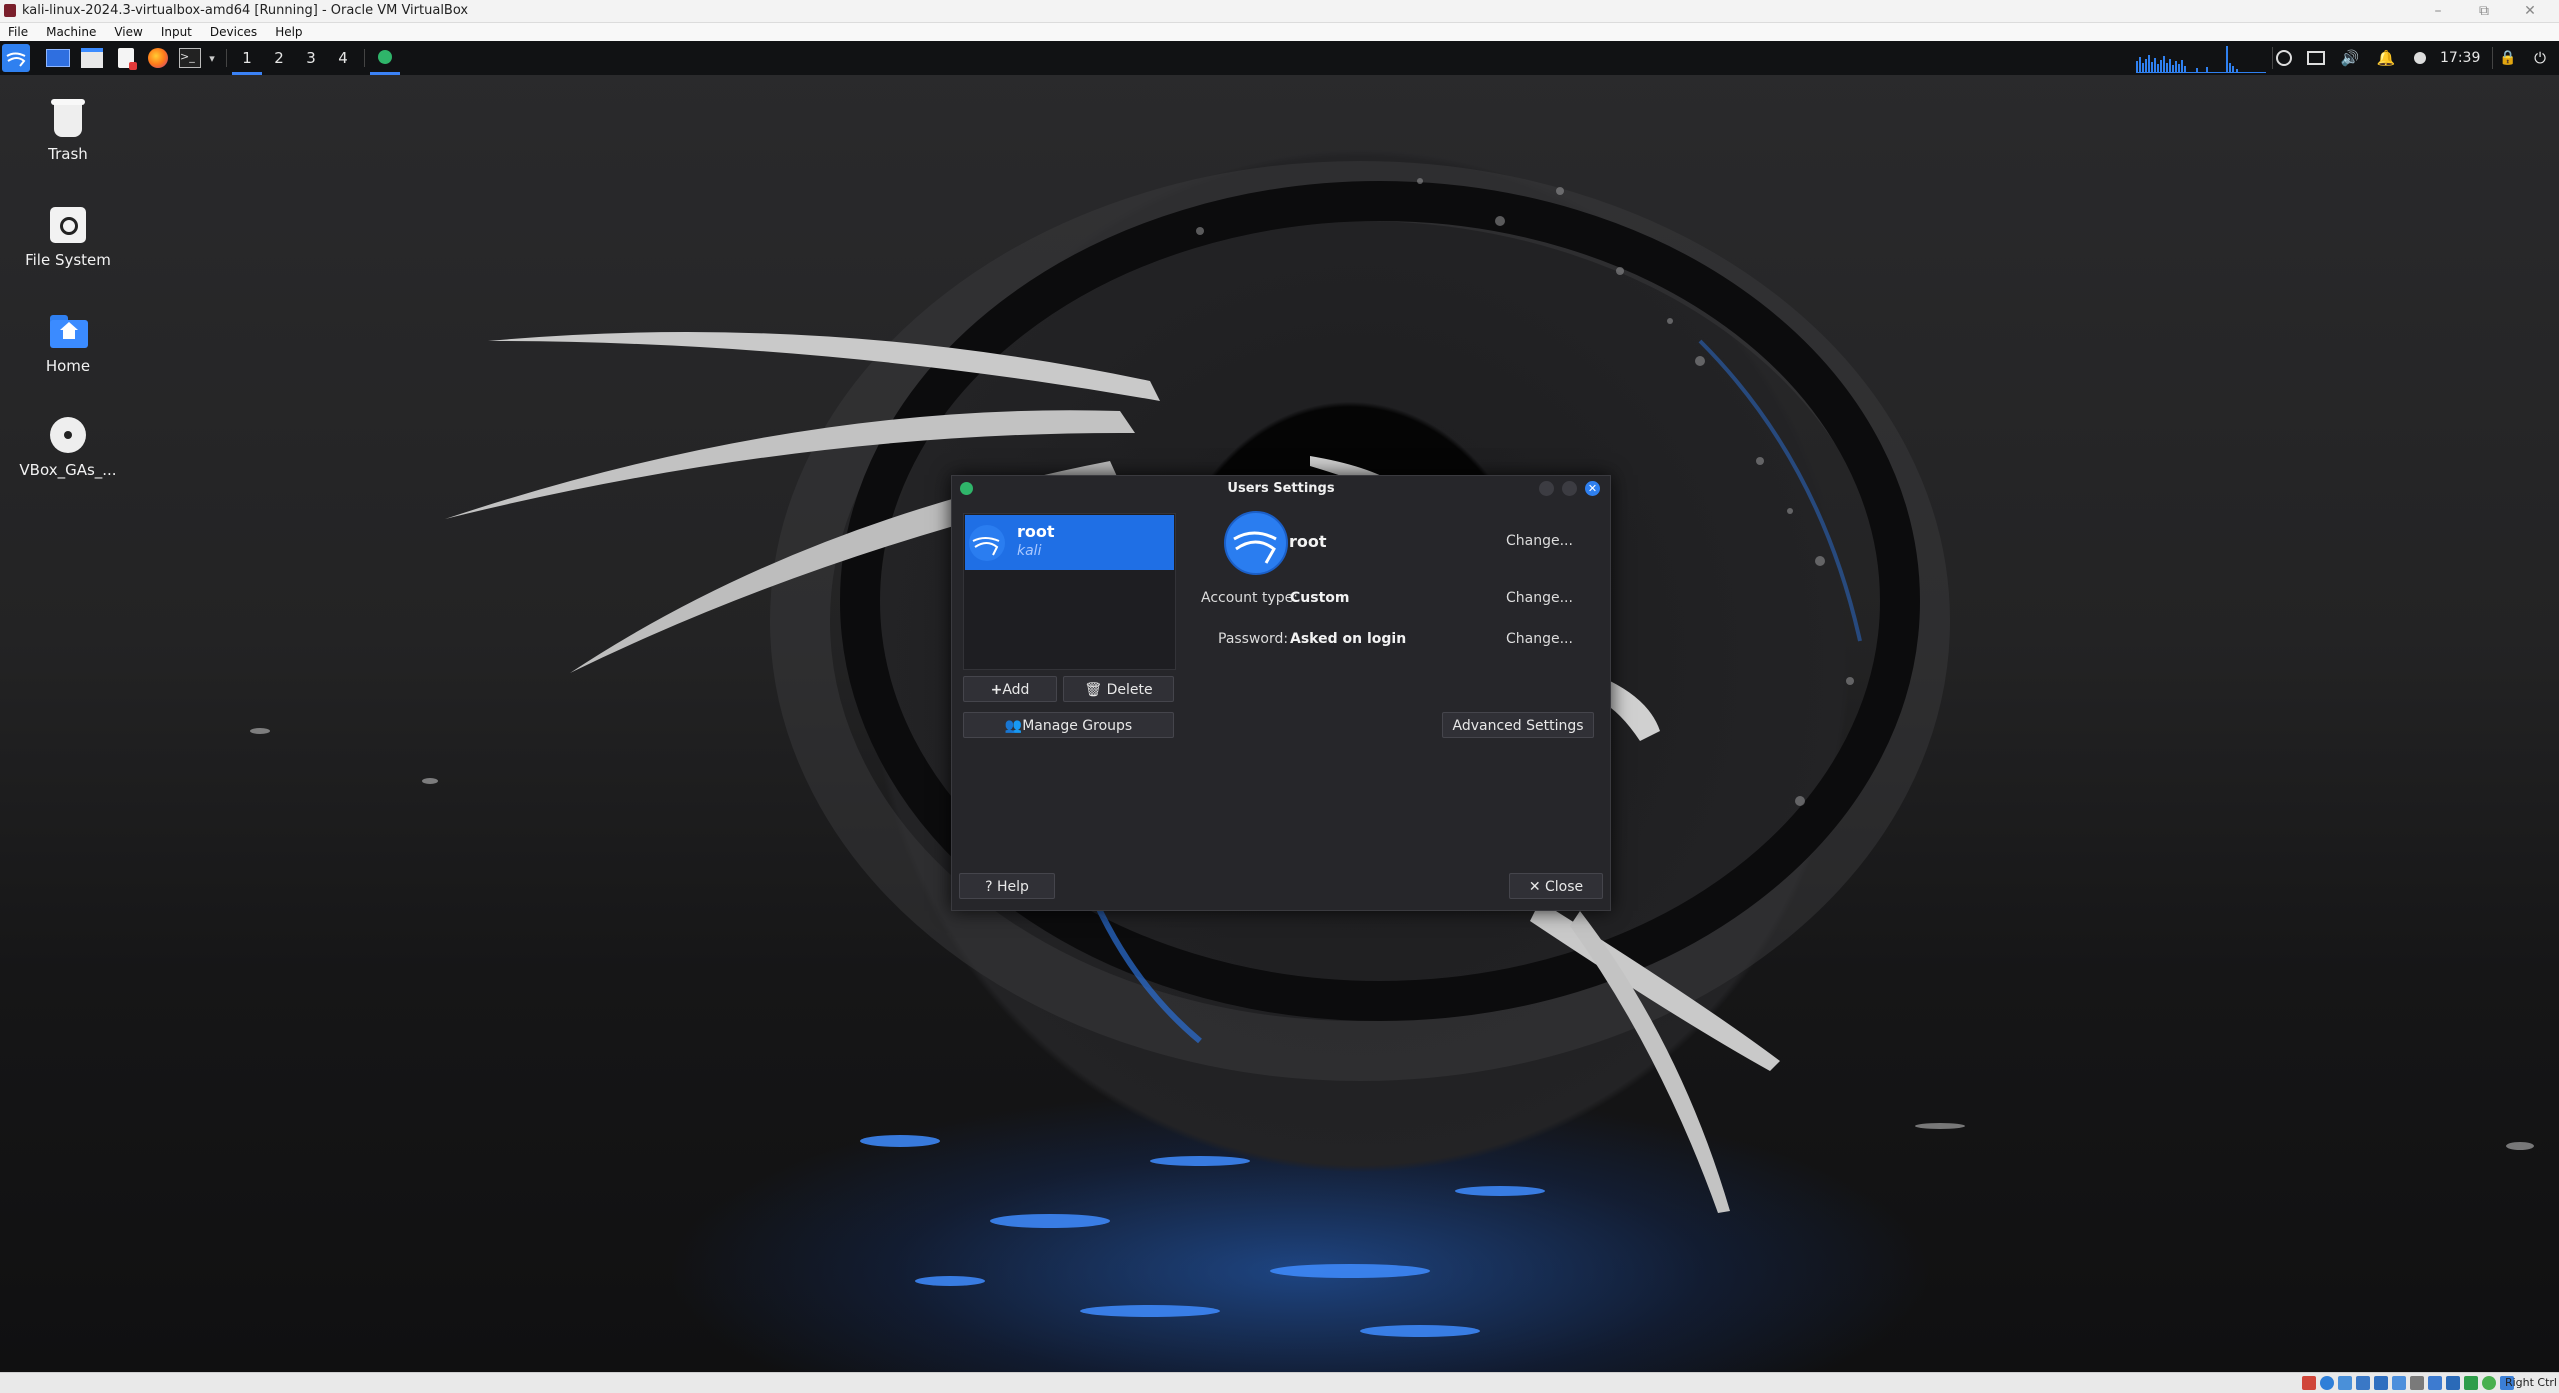 The width and height of the screenshot is (2559, 1393). What do you see at coordinates (68, 154) in the screenshot?
I see `desktop-icon-label: Trash` at bounding box center [68, 154].